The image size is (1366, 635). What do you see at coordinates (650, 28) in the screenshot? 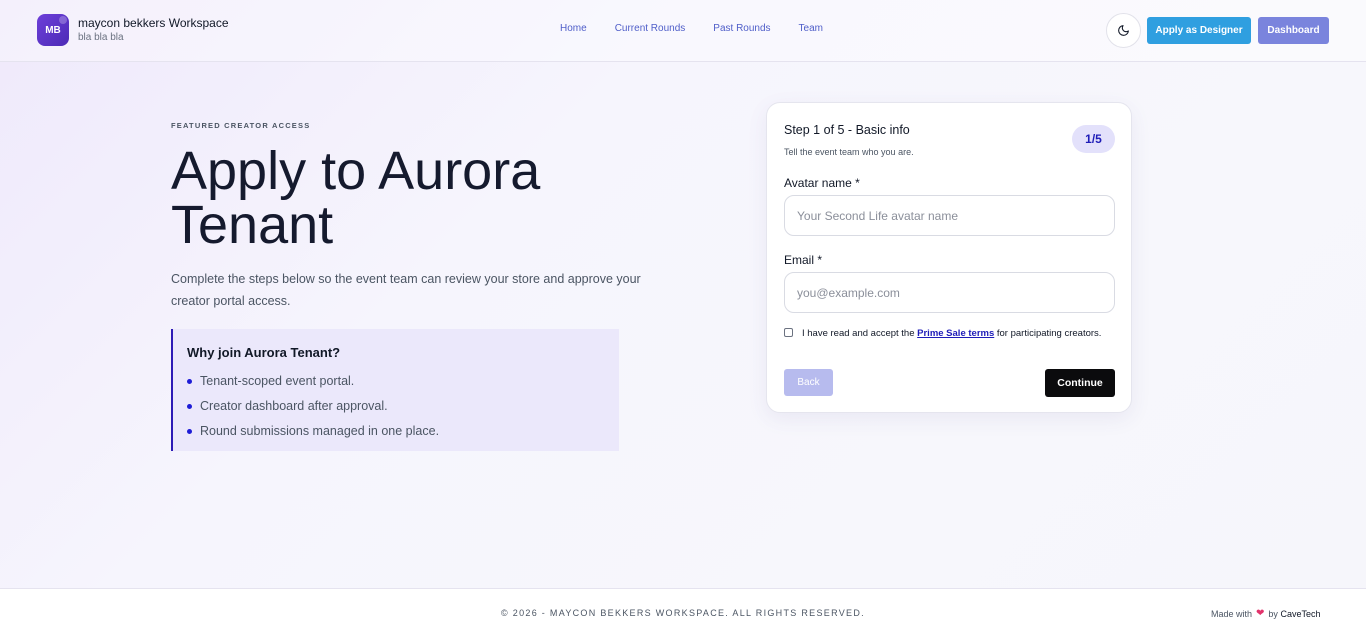
I see `nav-current-rounds: Current Rounds` at bounding box center [650, 28].